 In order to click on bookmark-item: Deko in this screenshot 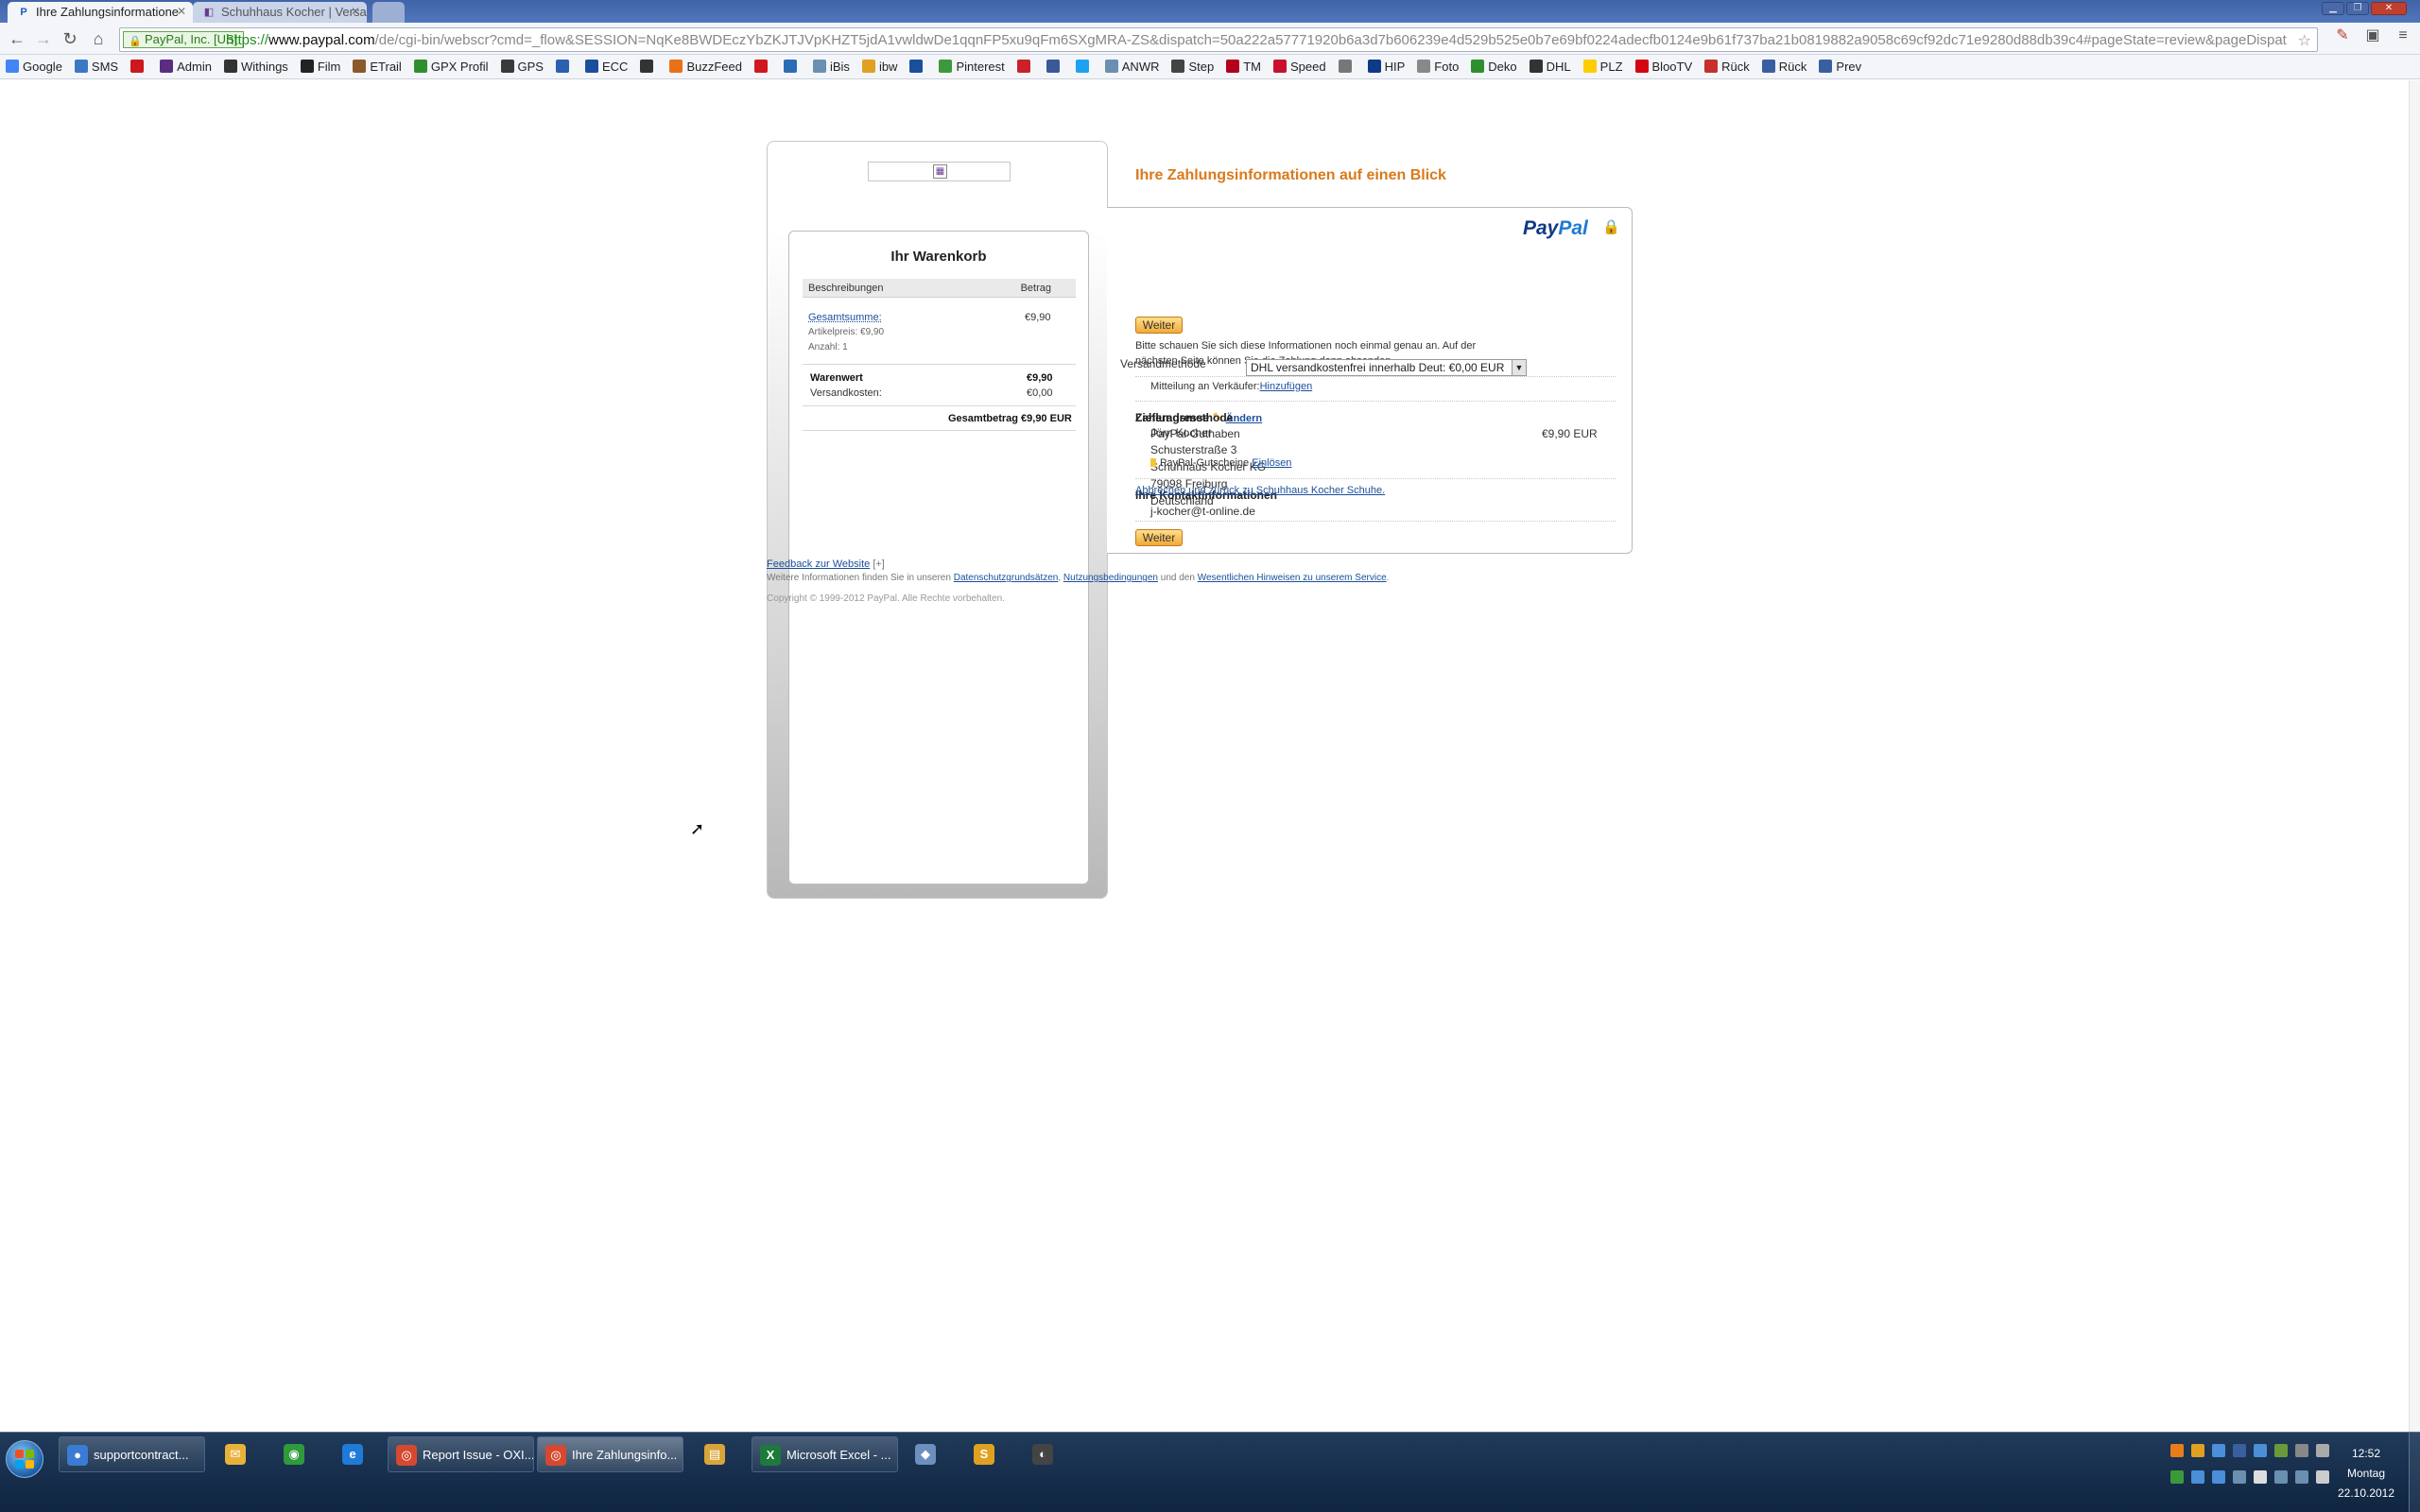, I will do `click(1494, 66)`.